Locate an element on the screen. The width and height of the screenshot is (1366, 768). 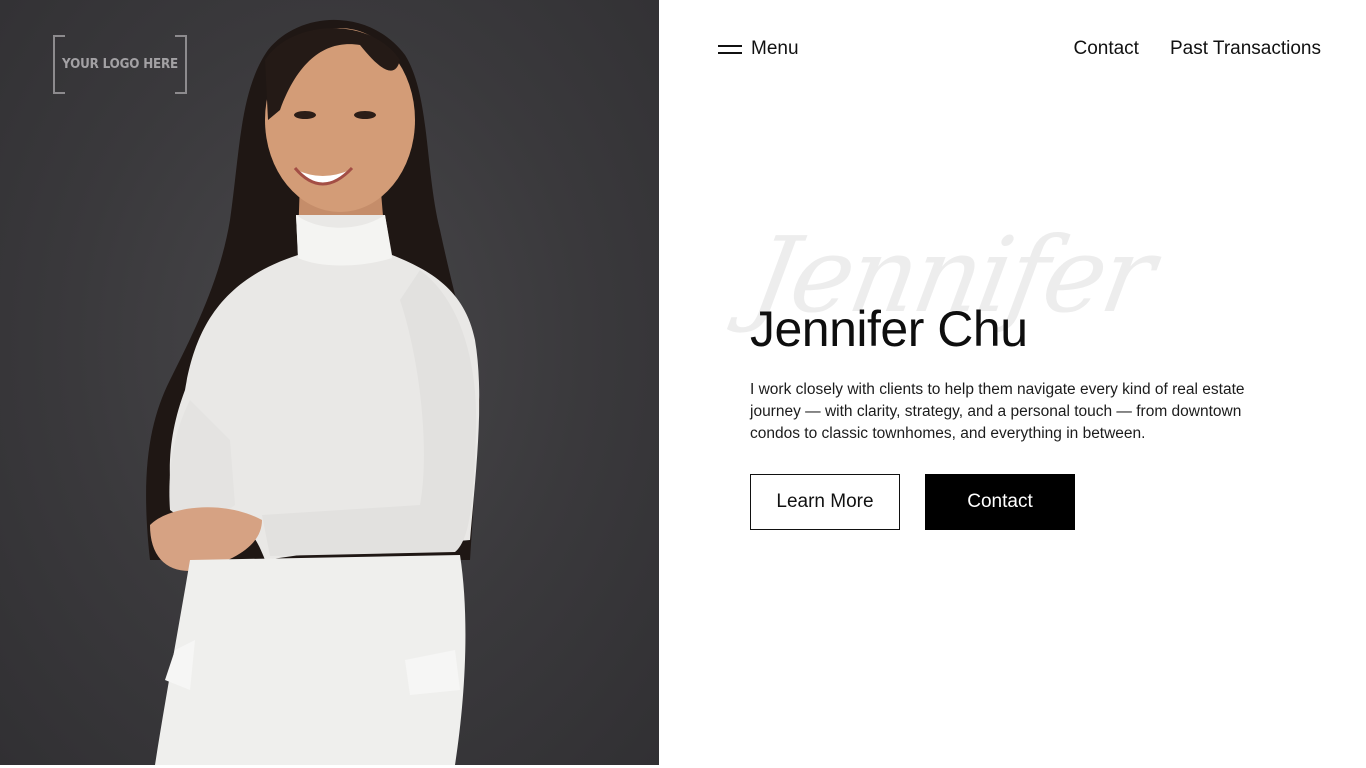
logo-text: YOUR LOGO HERE is located at coordinates (119, 64).